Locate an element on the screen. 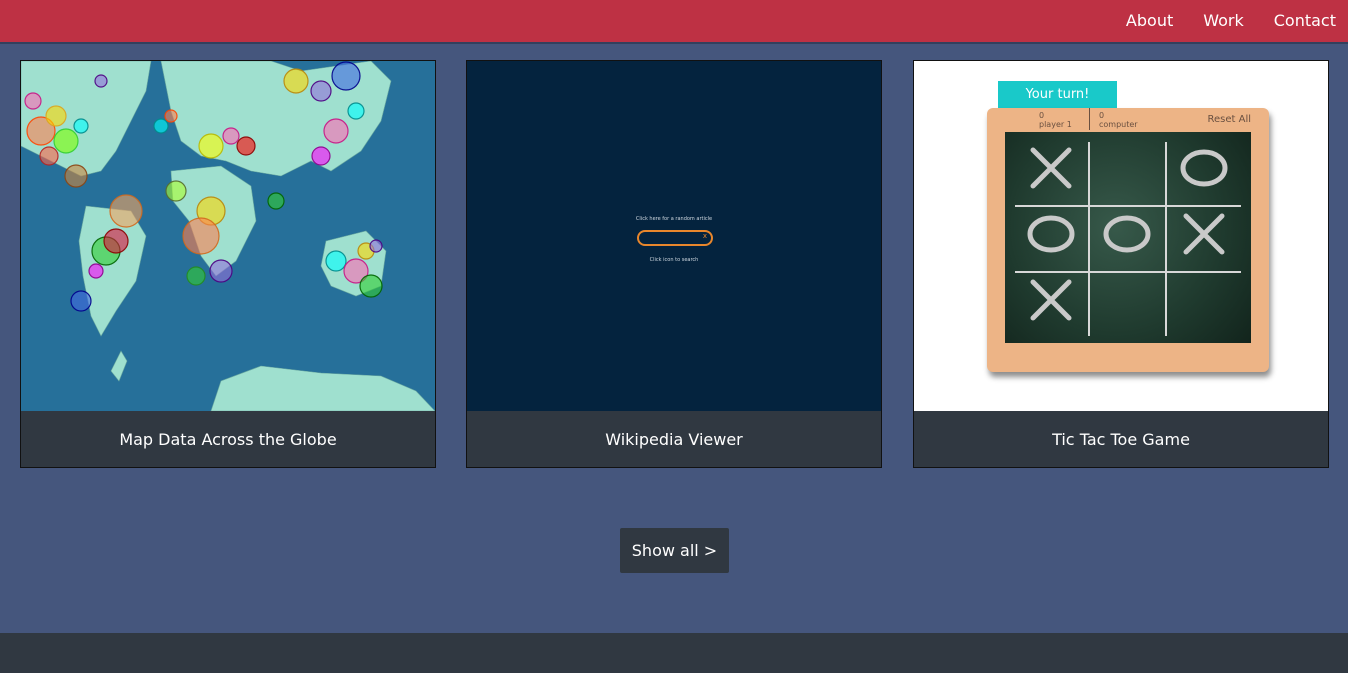 This screenshot has height=673, width=1348. board-grid is located at coordinates (1128, 239).